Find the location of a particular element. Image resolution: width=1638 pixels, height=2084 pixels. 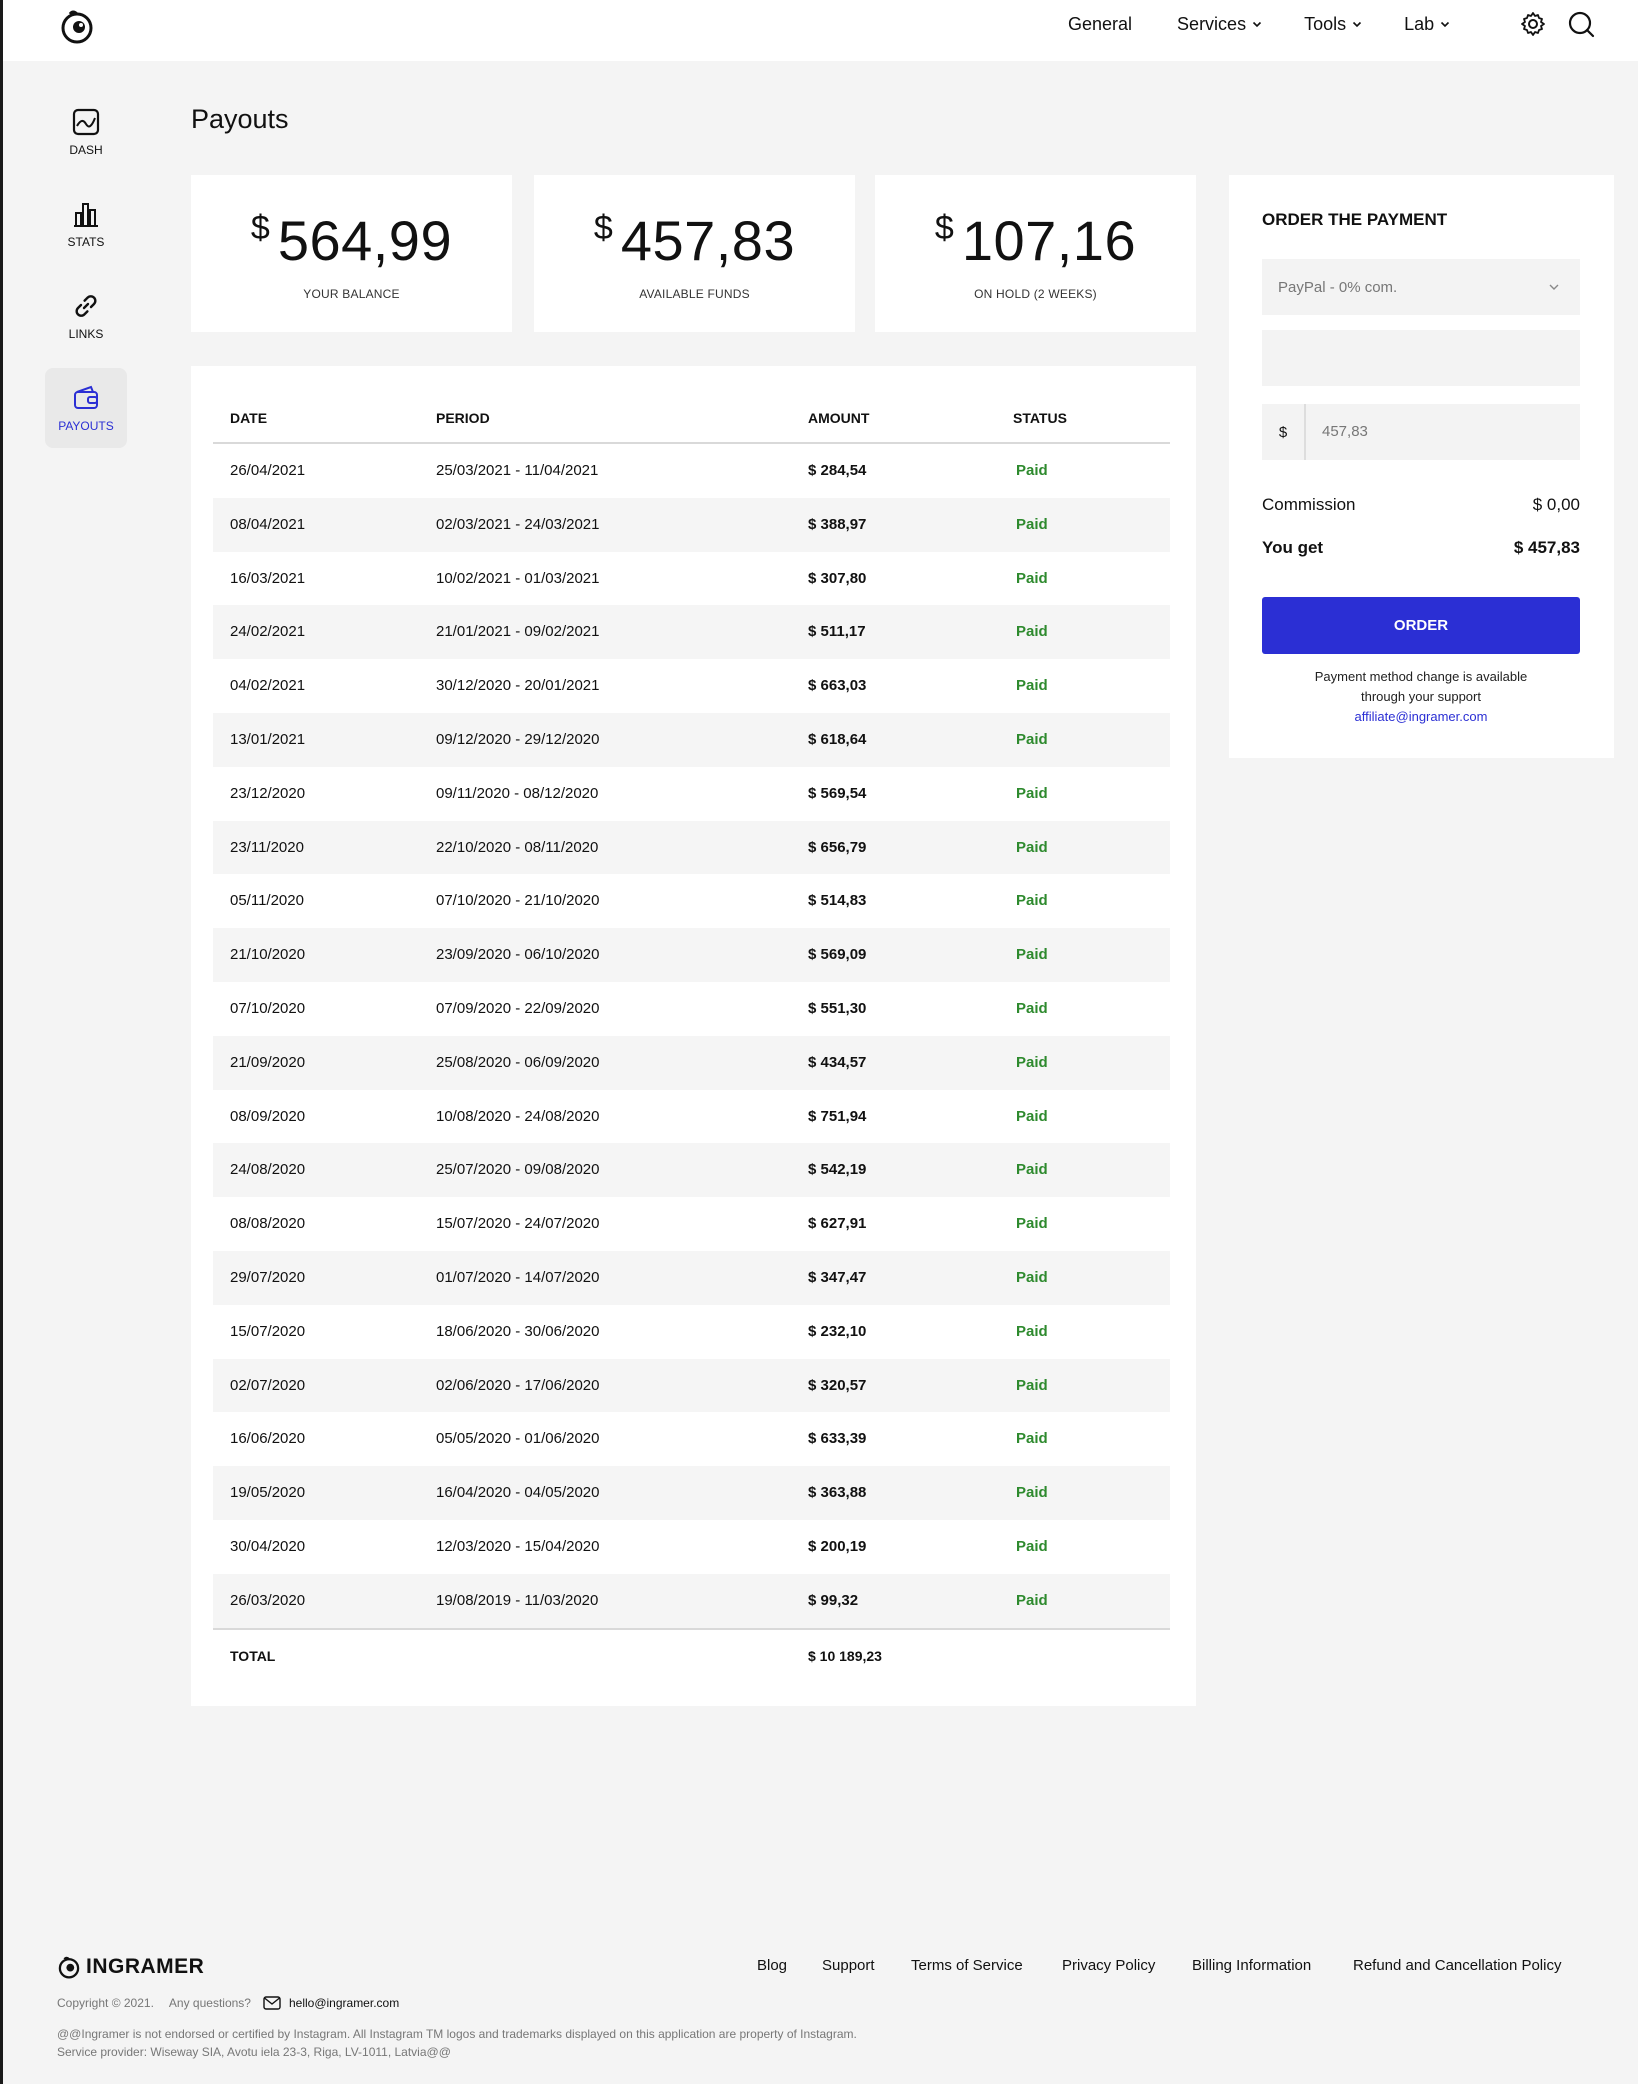

cell-period: 30/12/2020 - 20/01/2021 is located at coordinates (518, 686).